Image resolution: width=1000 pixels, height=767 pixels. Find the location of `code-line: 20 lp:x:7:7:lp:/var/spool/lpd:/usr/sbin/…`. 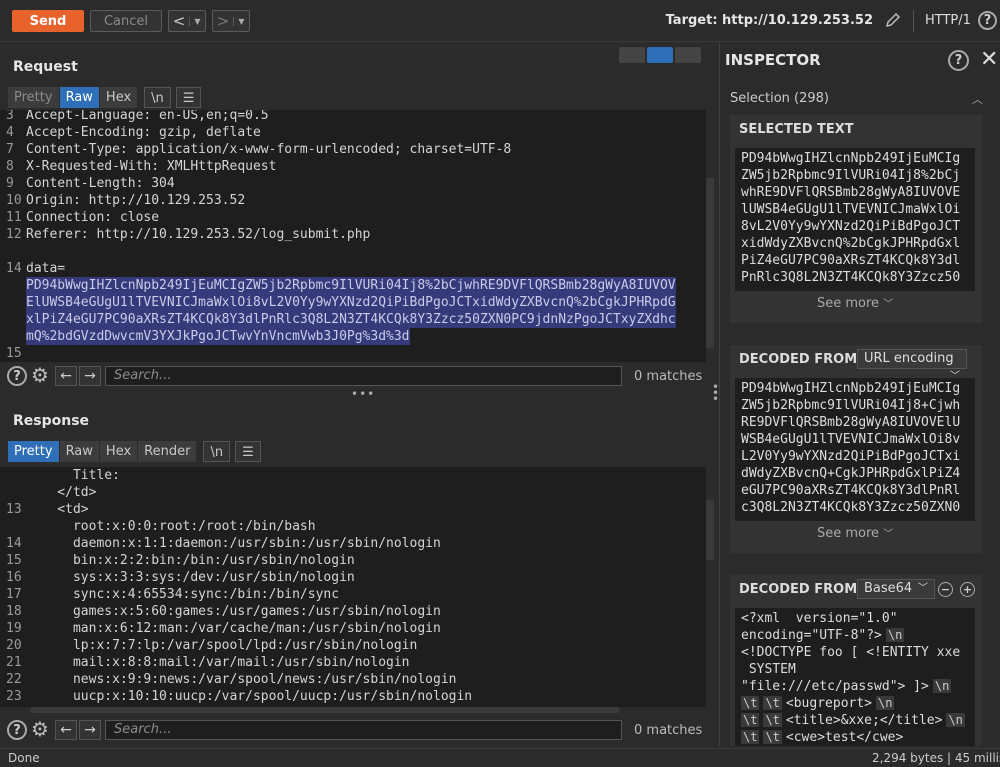

code-line: 20 lp:x:7:7:lp:/var/spool/lpd:/usr/sbin/… is located at coordinates (353, 645).